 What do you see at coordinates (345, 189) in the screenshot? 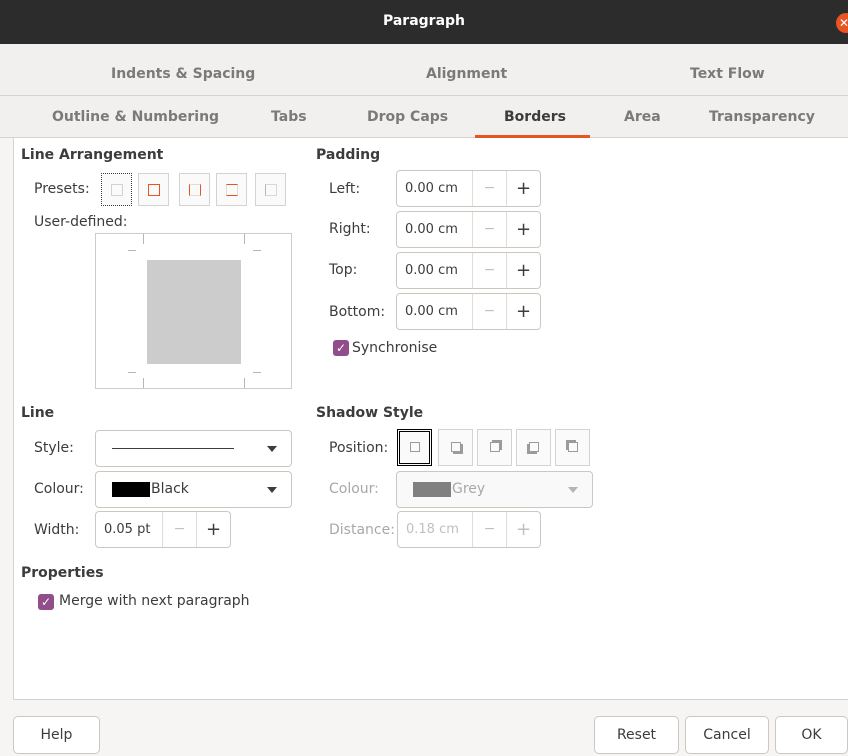
I see `padding-left-label: Left:` at bounding box center [345, 189].